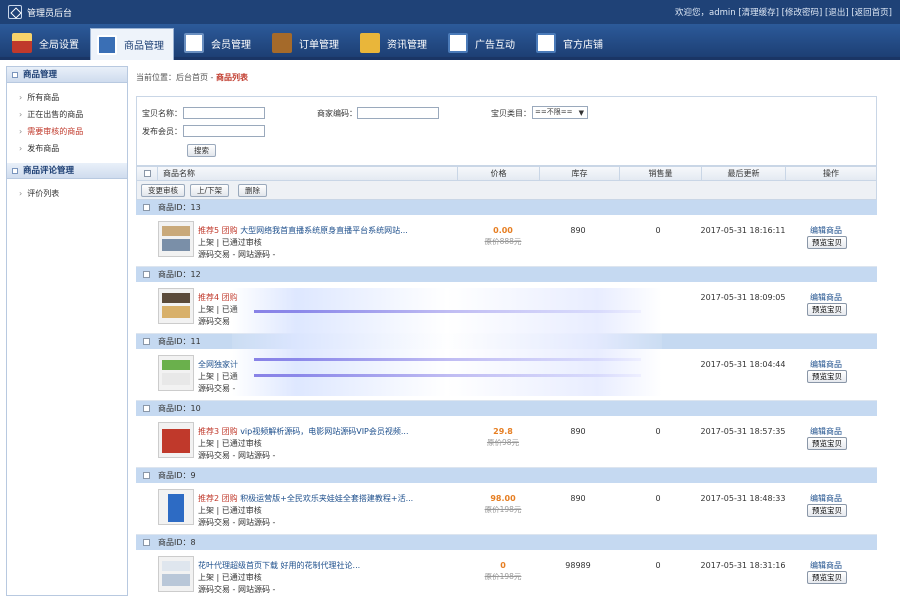 The image size is (900, 600). What do you see at coordinates (578, 565) in the screenshot?
I see `product-stock: 98989` at bounding box center [578, 565].